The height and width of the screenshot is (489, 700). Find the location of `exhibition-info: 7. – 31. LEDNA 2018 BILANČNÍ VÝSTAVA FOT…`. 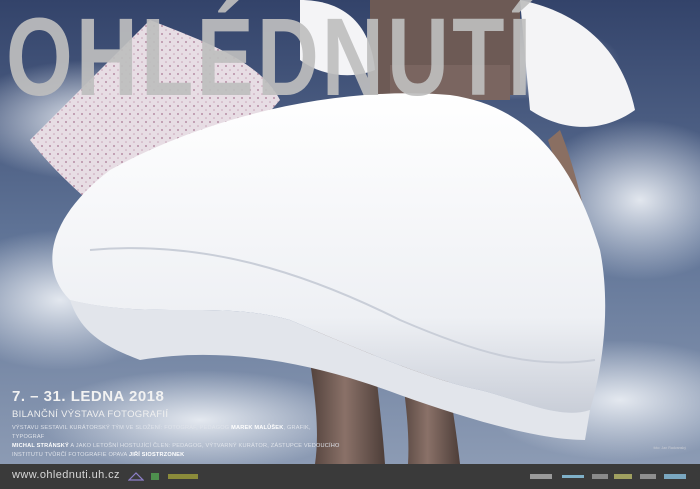

exhibition-info: 7. – 31. LEDNA 2018 BILANČNÍ VÝSTAVA FOT… is located at coordinates (177, 424).